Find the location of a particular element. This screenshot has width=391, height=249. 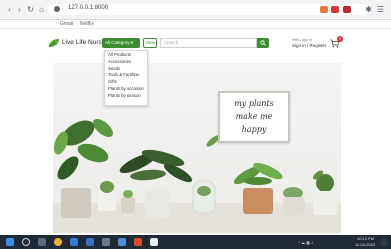

sign-in-link: Sign in / Register is located at coordinates (309, 45).